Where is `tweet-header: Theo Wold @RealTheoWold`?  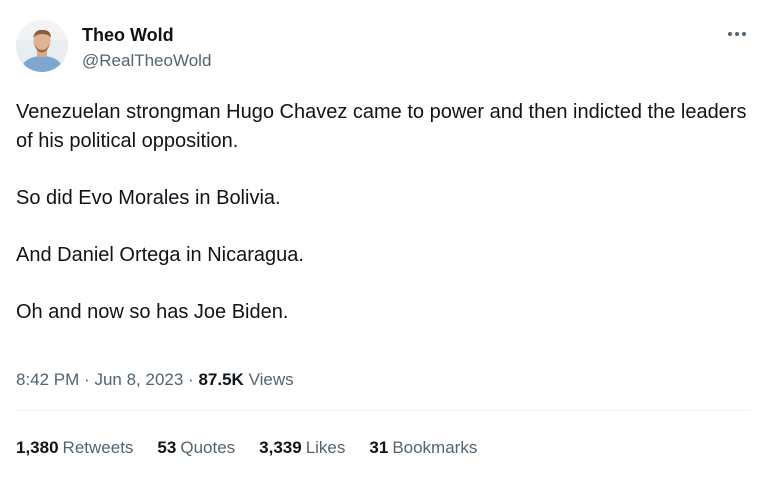 tweet-header: Theo Wold @RealTheoWold is located at coordinates (384, 47).